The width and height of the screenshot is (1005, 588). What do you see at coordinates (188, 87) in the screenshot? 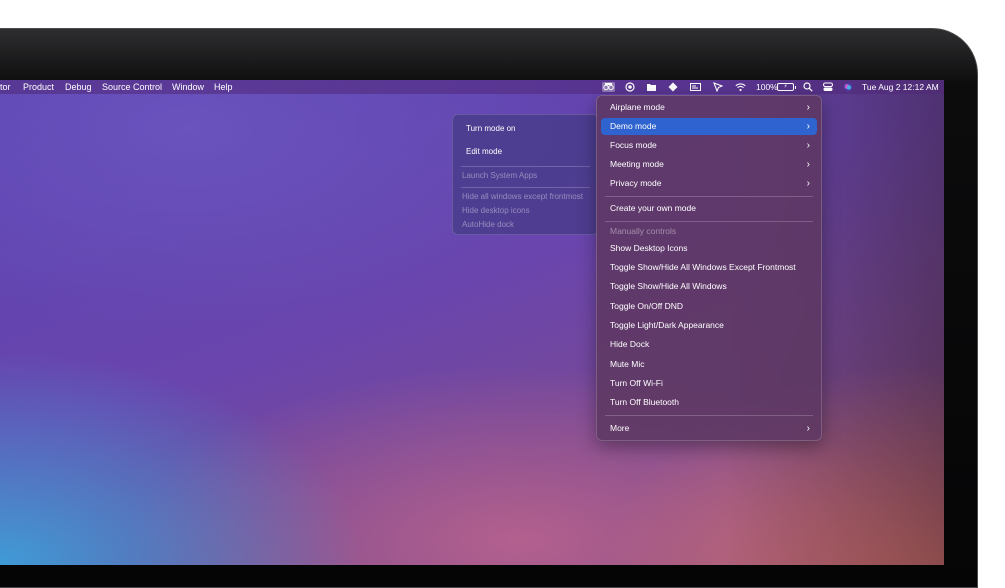
I see `menu-window: Window` at bounding box center [188, 87].